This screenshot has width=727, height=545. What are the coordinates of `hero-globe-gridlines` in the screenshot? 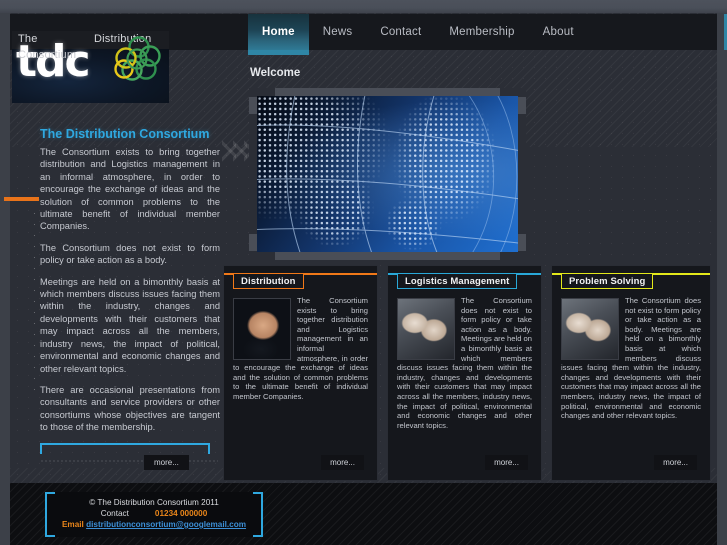 It's located at (387, 174).